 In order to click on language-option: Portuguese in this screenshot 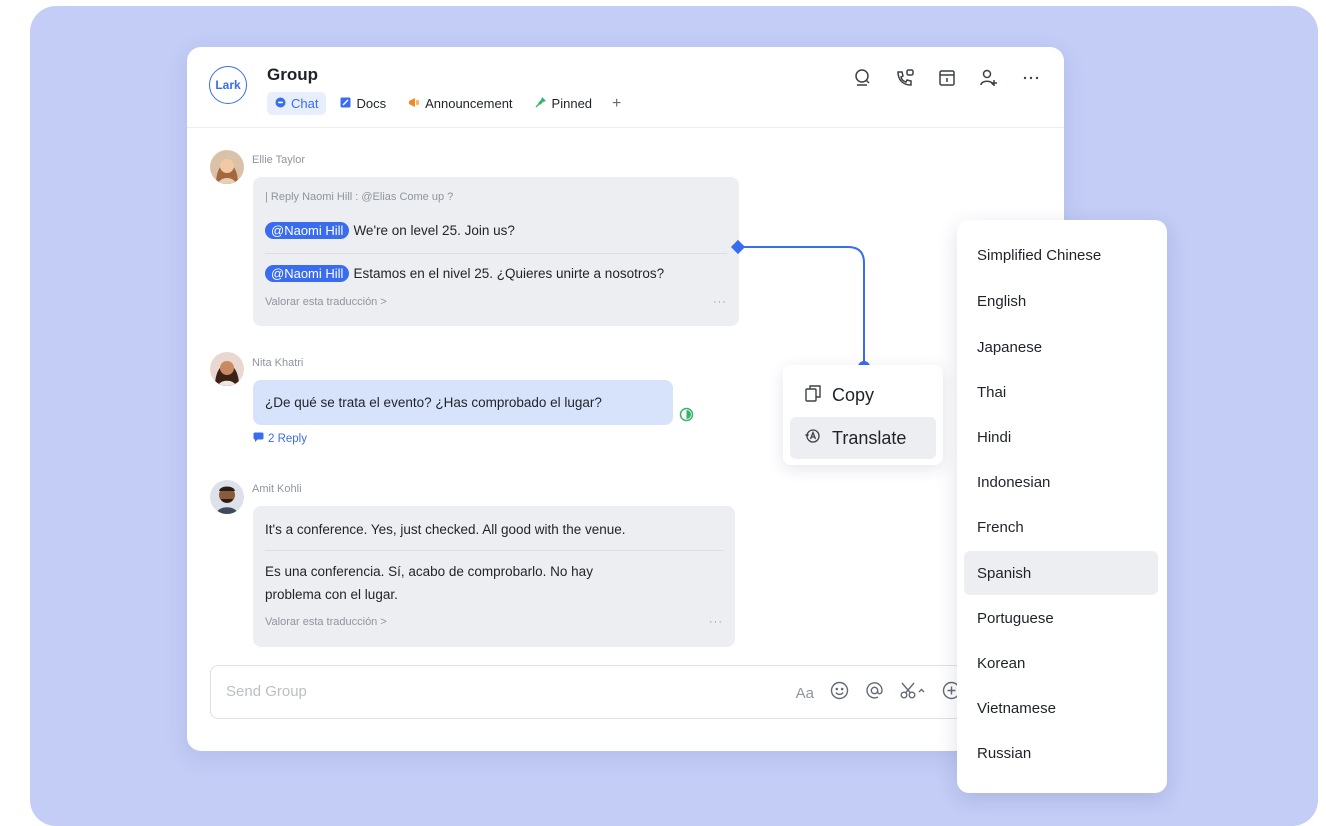, I will do `click(1061, 618)`.